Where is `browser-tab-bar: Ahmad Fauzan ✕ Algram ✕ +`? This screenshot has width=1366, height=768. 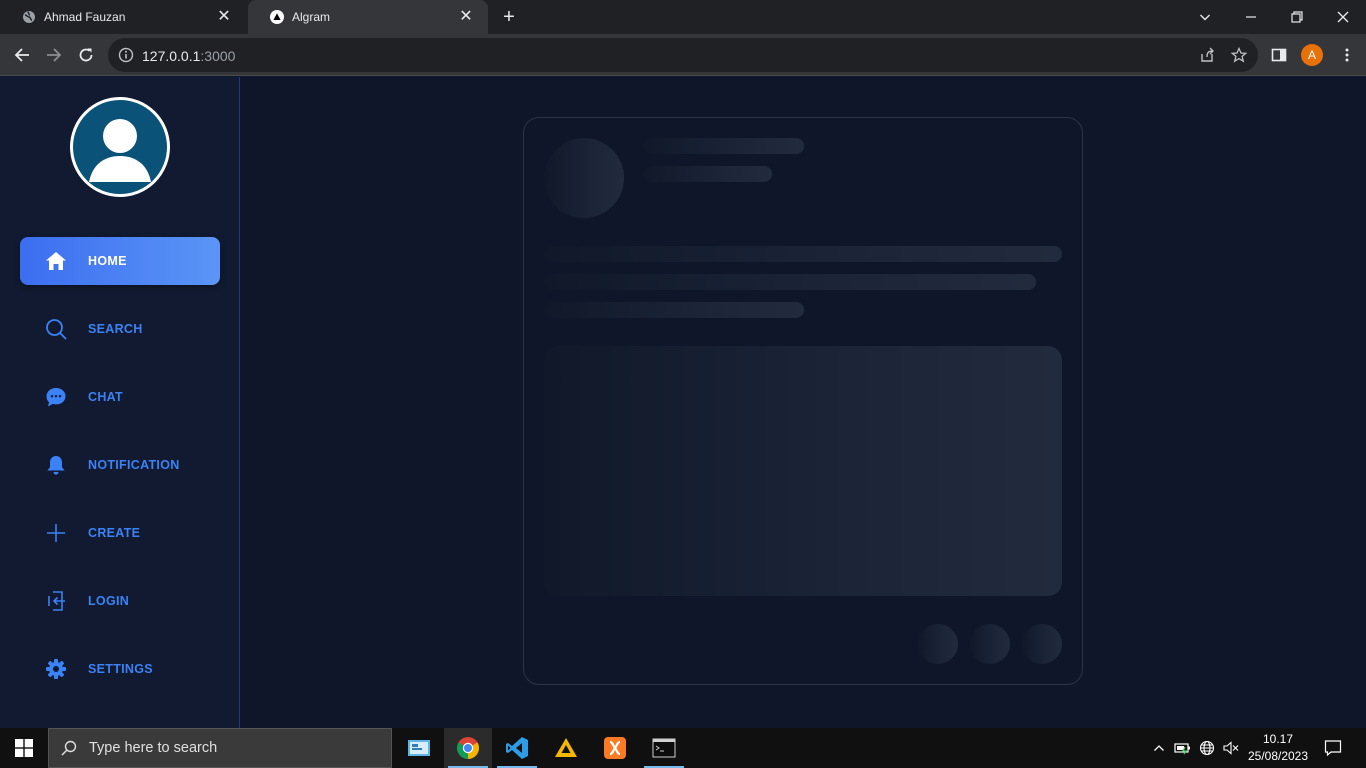 browser-tab-bar: Ahmad Fauzan ✕ Algram ✕ + is located at coordinates (683, 17).